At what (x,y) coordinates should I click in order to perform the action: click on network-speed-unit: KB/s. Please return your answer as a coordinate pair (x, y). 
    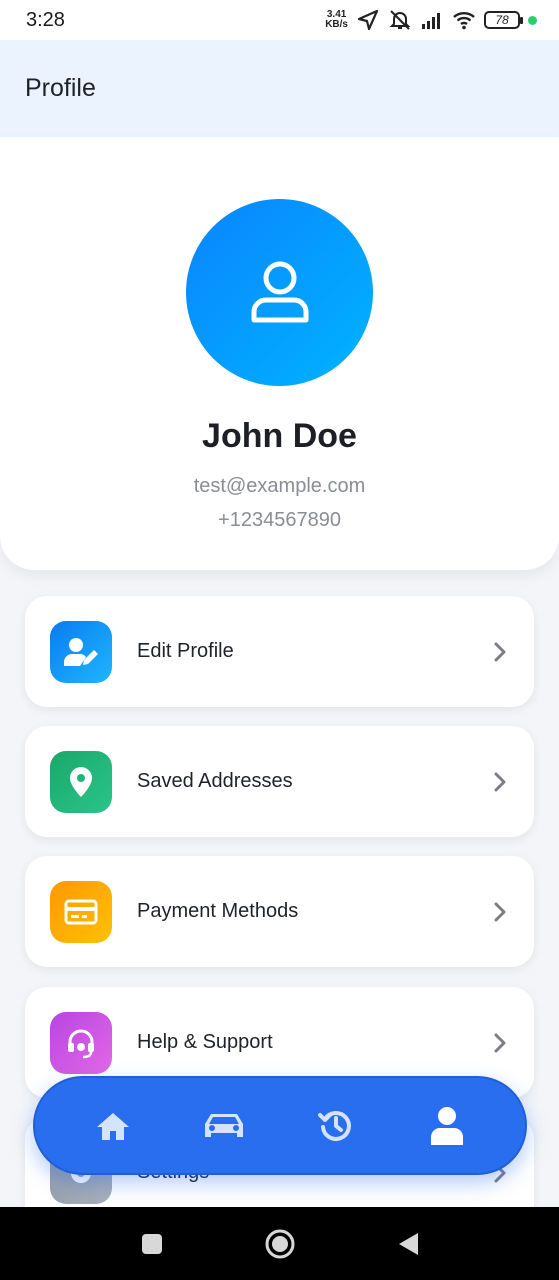
    Looking at the image, I should click on (336, 24).